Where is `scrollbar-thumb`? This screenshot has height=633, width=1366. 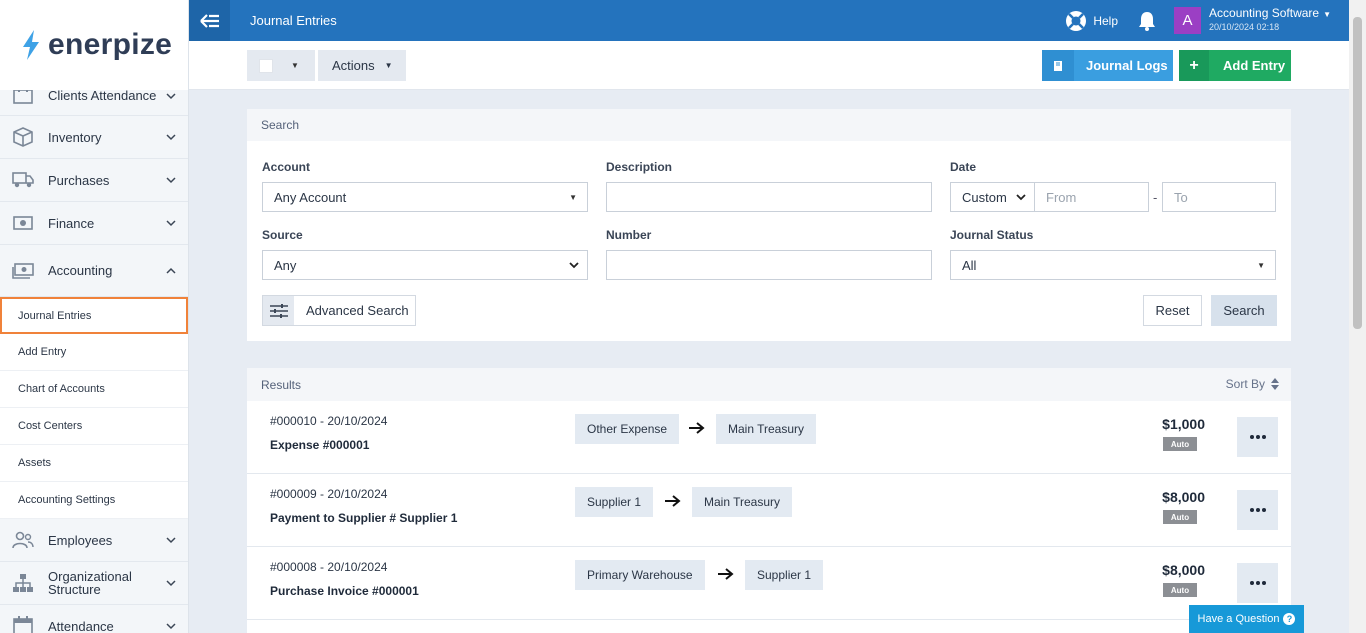
scrollbar-thumb is located at coordinates (1357, 173).